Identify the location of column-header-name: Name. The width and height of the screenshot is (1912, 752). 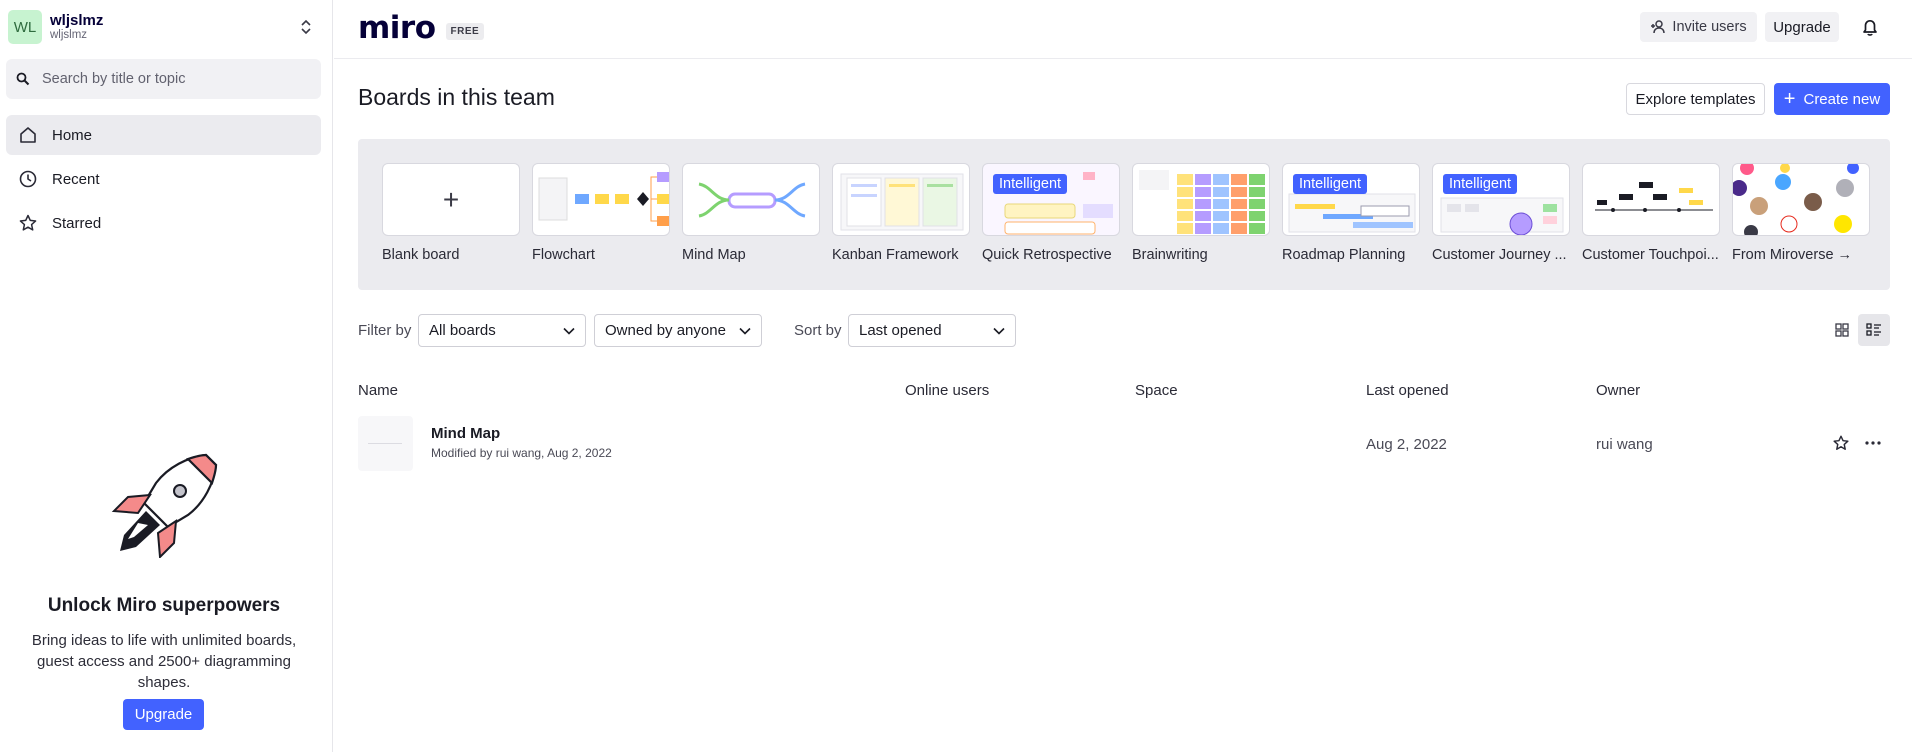
(378, 390).